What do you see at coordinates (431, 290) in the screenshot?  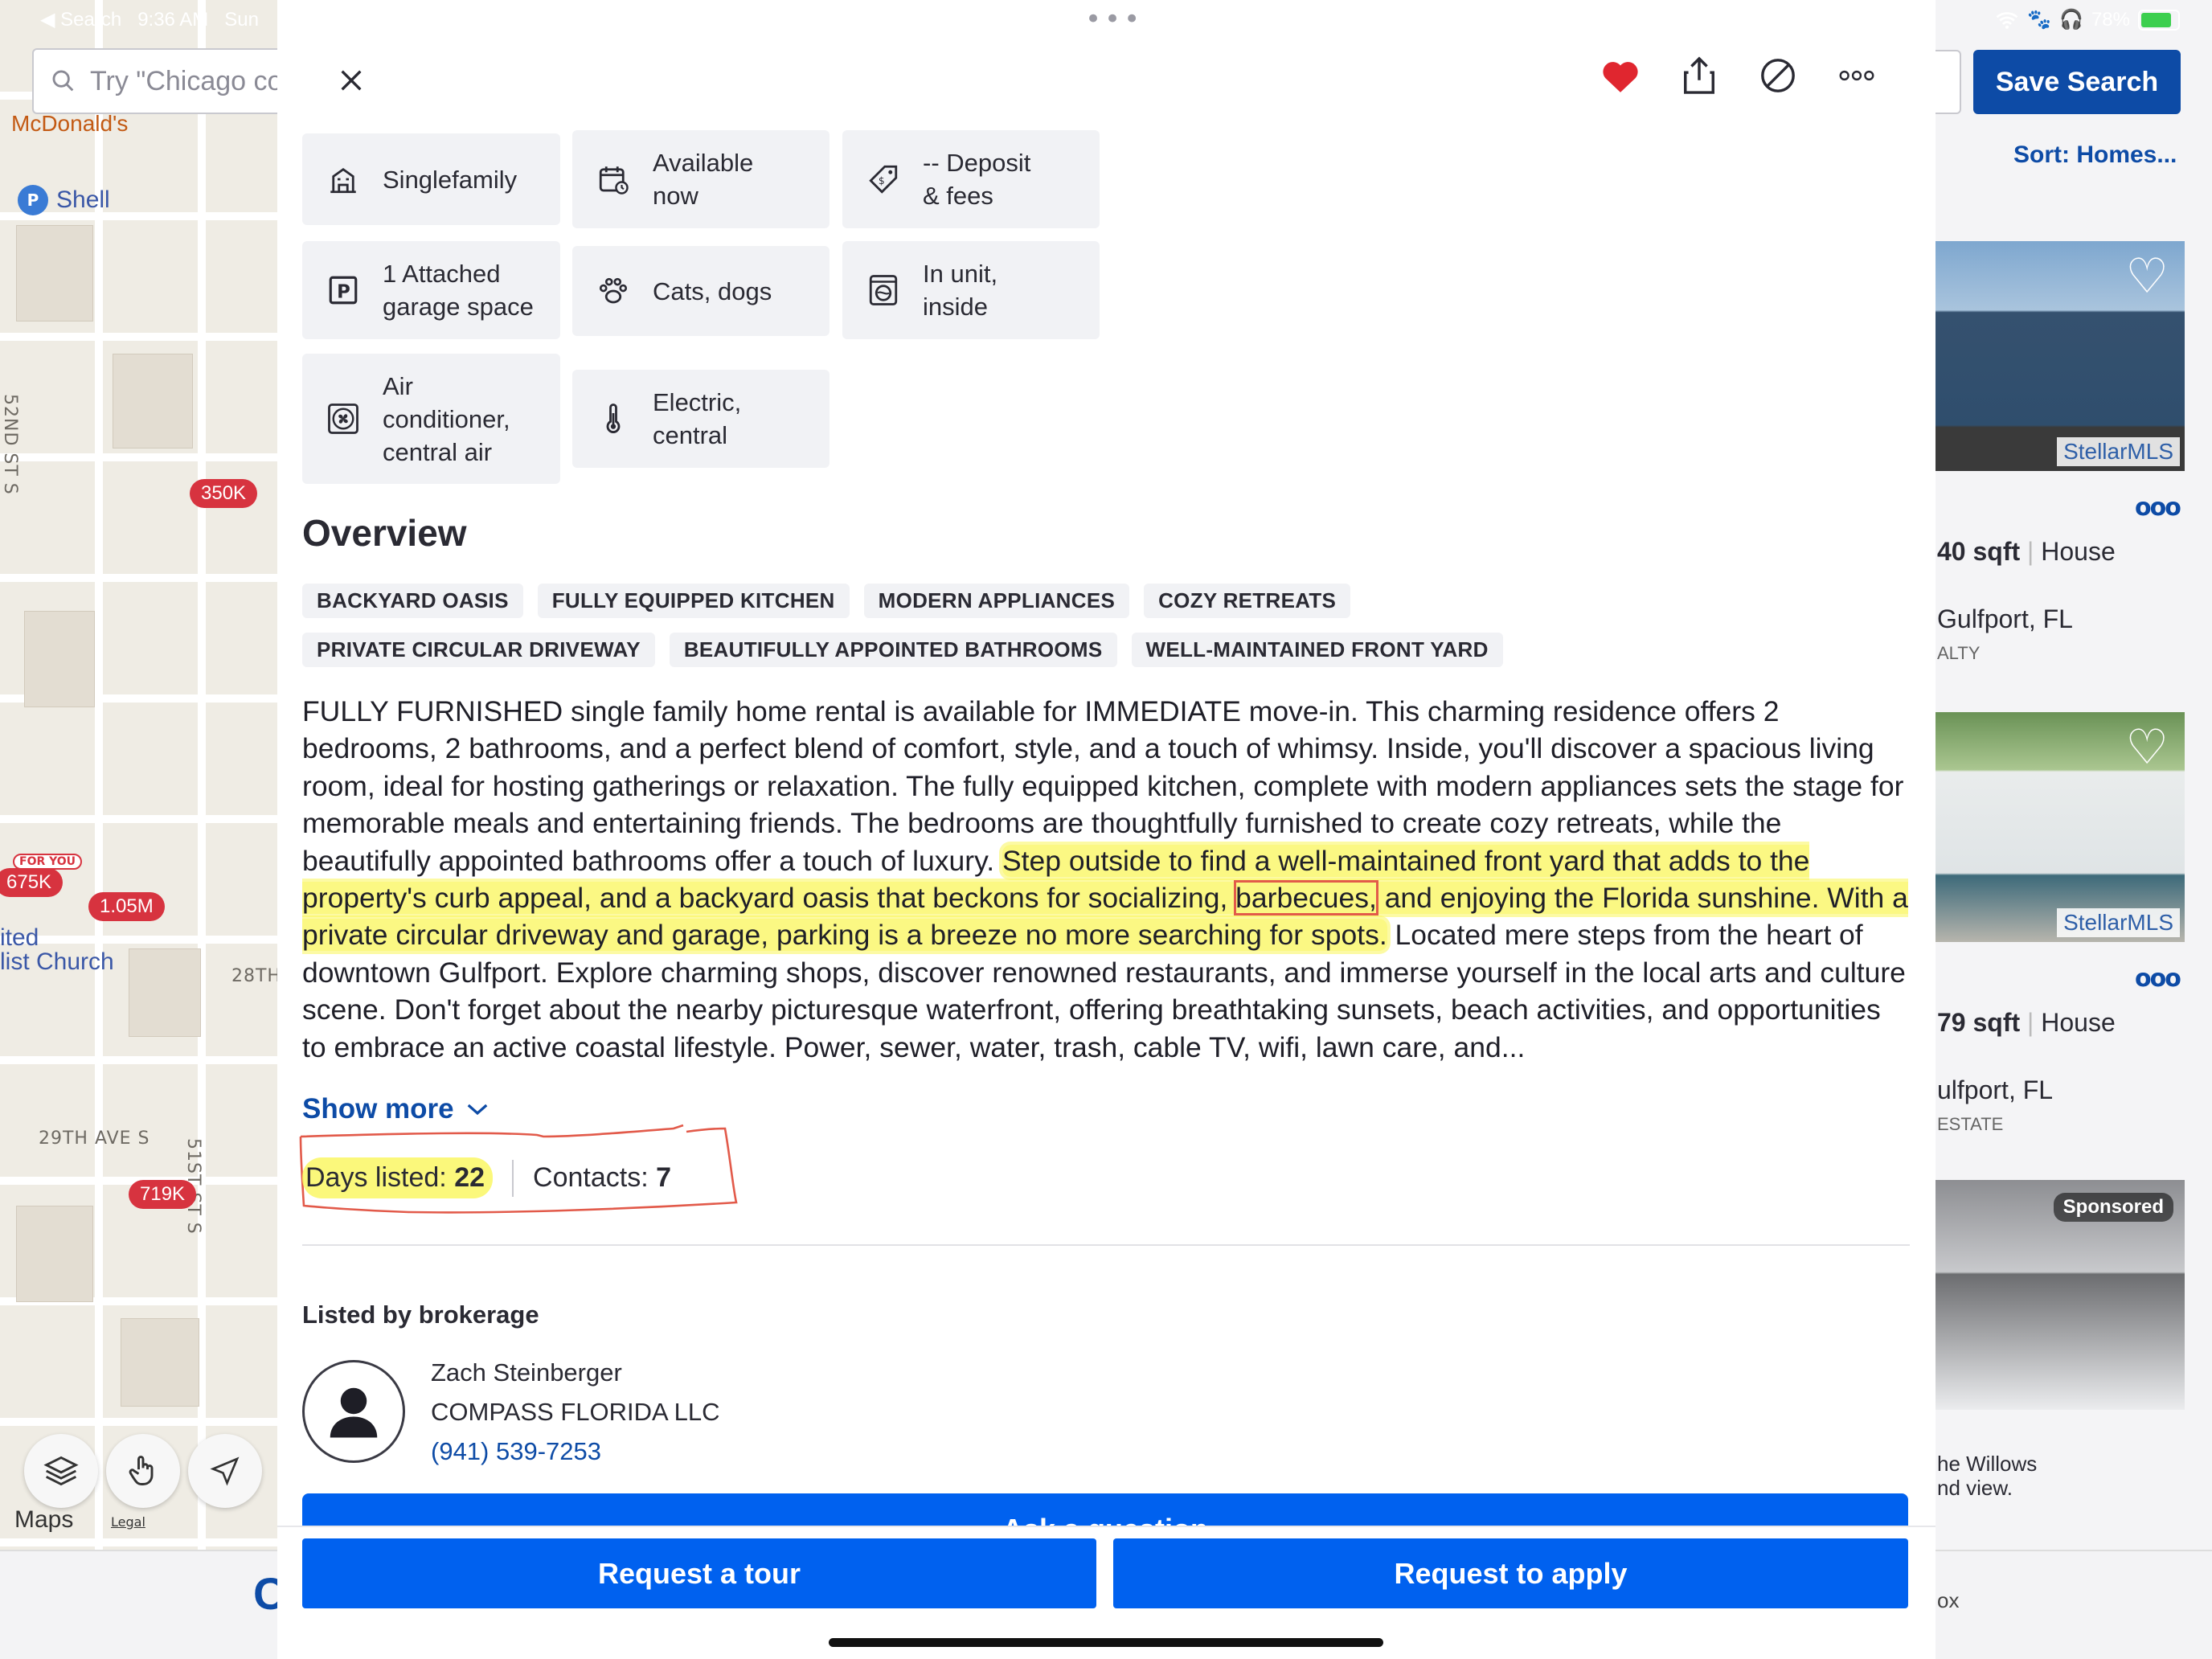 I see `fact-parking: P 1 Attached garage space` at bounding box center [431, 290].